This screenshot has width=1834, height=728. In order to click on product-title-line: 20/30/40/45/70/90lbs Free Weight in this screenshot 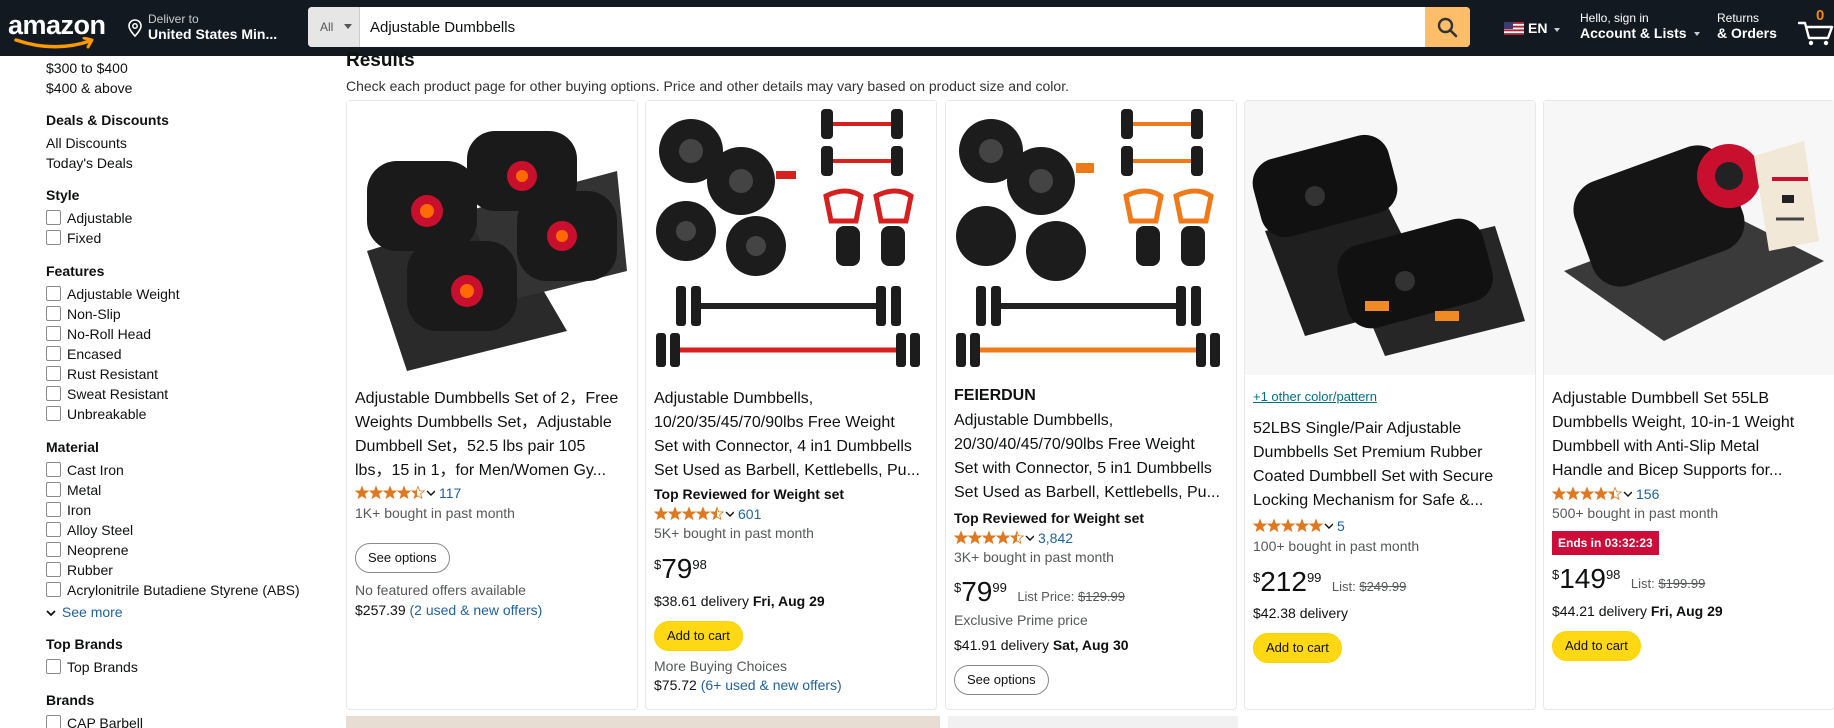, I will do `click(1074, 445)`.